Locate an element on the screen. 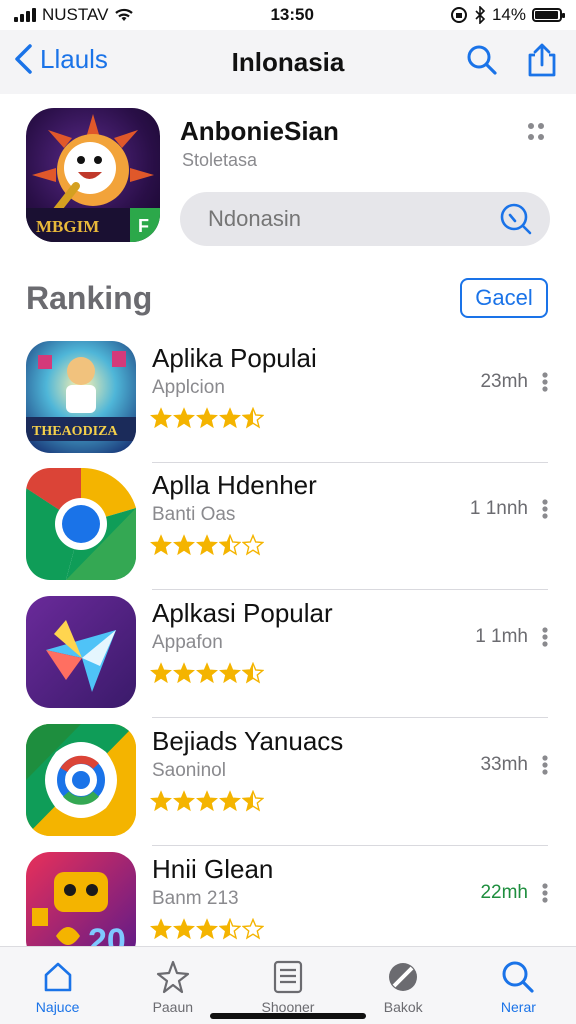 This screenshot has width=576, height=1024. wifi-icon is located at coordinates (124, 14).